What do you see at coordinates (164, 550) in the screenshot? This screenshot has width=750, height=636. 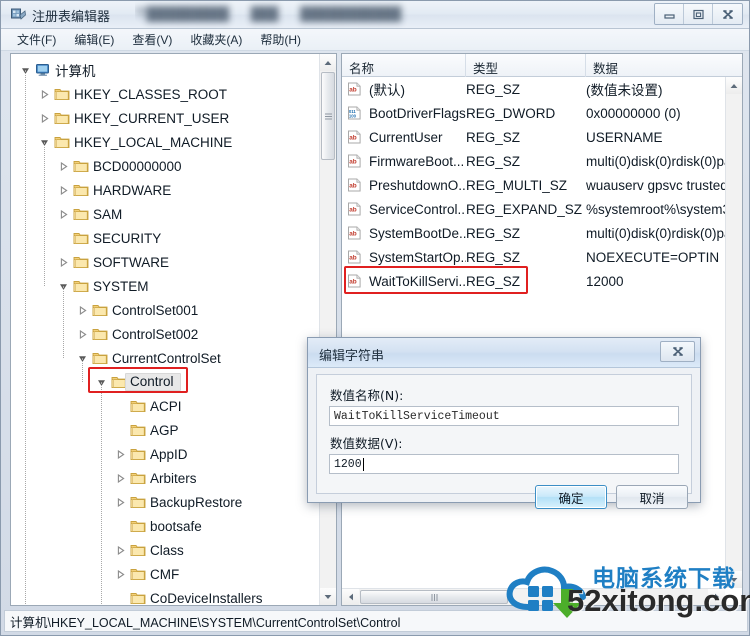 I see `tree-node-class: Class` at bounding box center [164, 550].